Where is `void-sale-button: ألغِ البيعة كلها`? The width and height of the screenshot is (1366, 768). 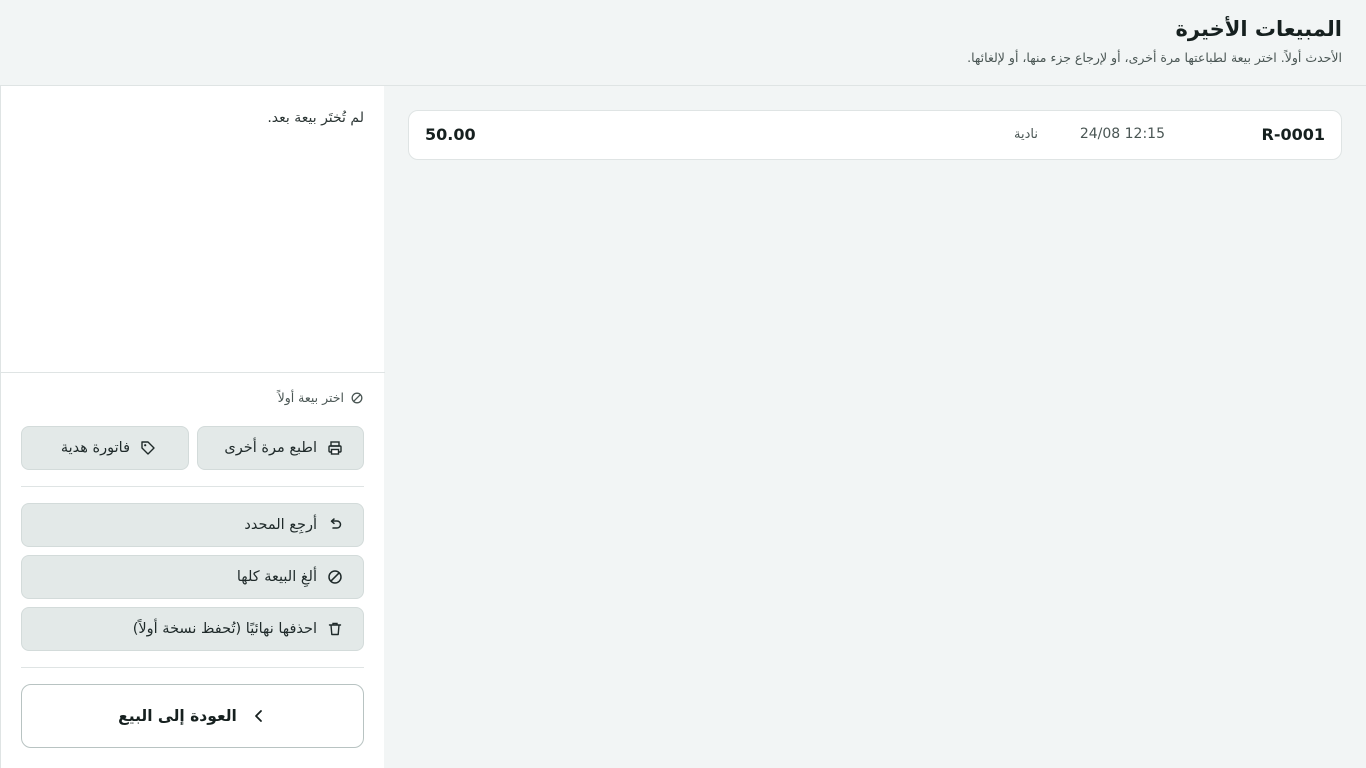
void-sale-button: ألغِ البيعة كلها is located at coordinates (192, 577).